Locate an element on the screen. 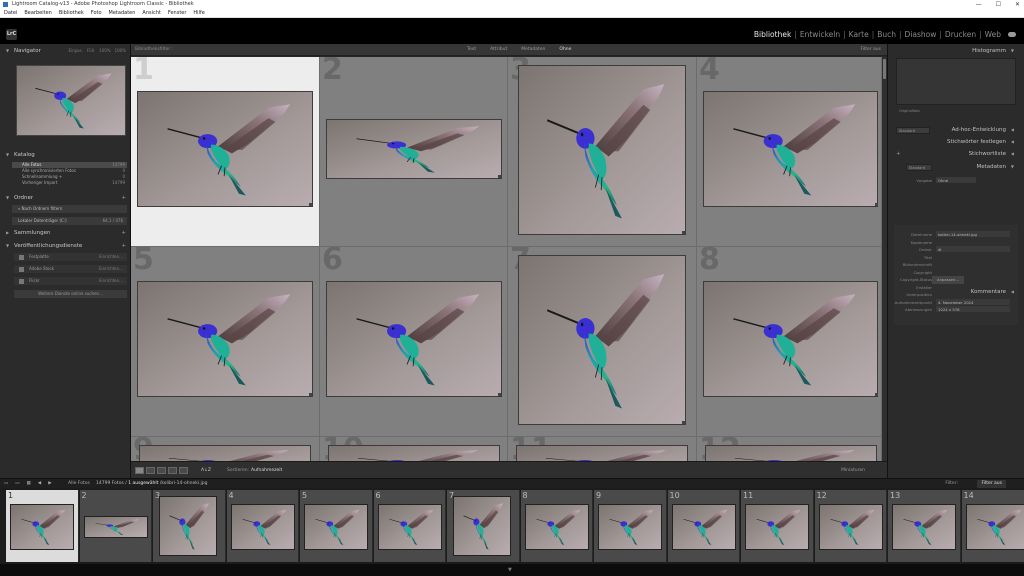 The image size is (1024, 576). grid-cell: 3 is located at coordinates (602, 152).